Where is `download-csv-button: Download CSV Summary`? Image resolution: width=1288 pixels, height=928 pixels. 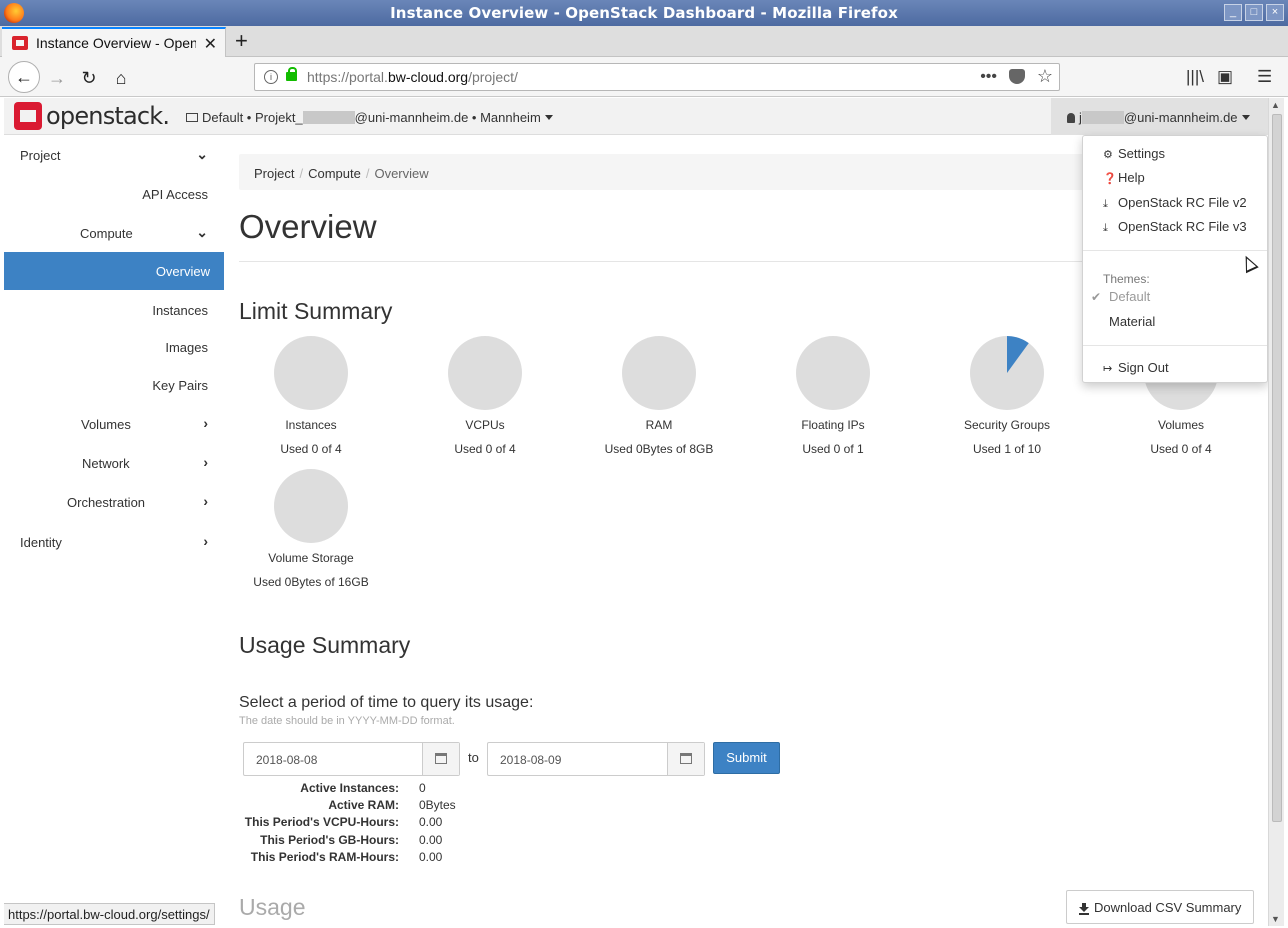 download-csv-button: Download CSV Summary is located at coordinates (1160, 907).